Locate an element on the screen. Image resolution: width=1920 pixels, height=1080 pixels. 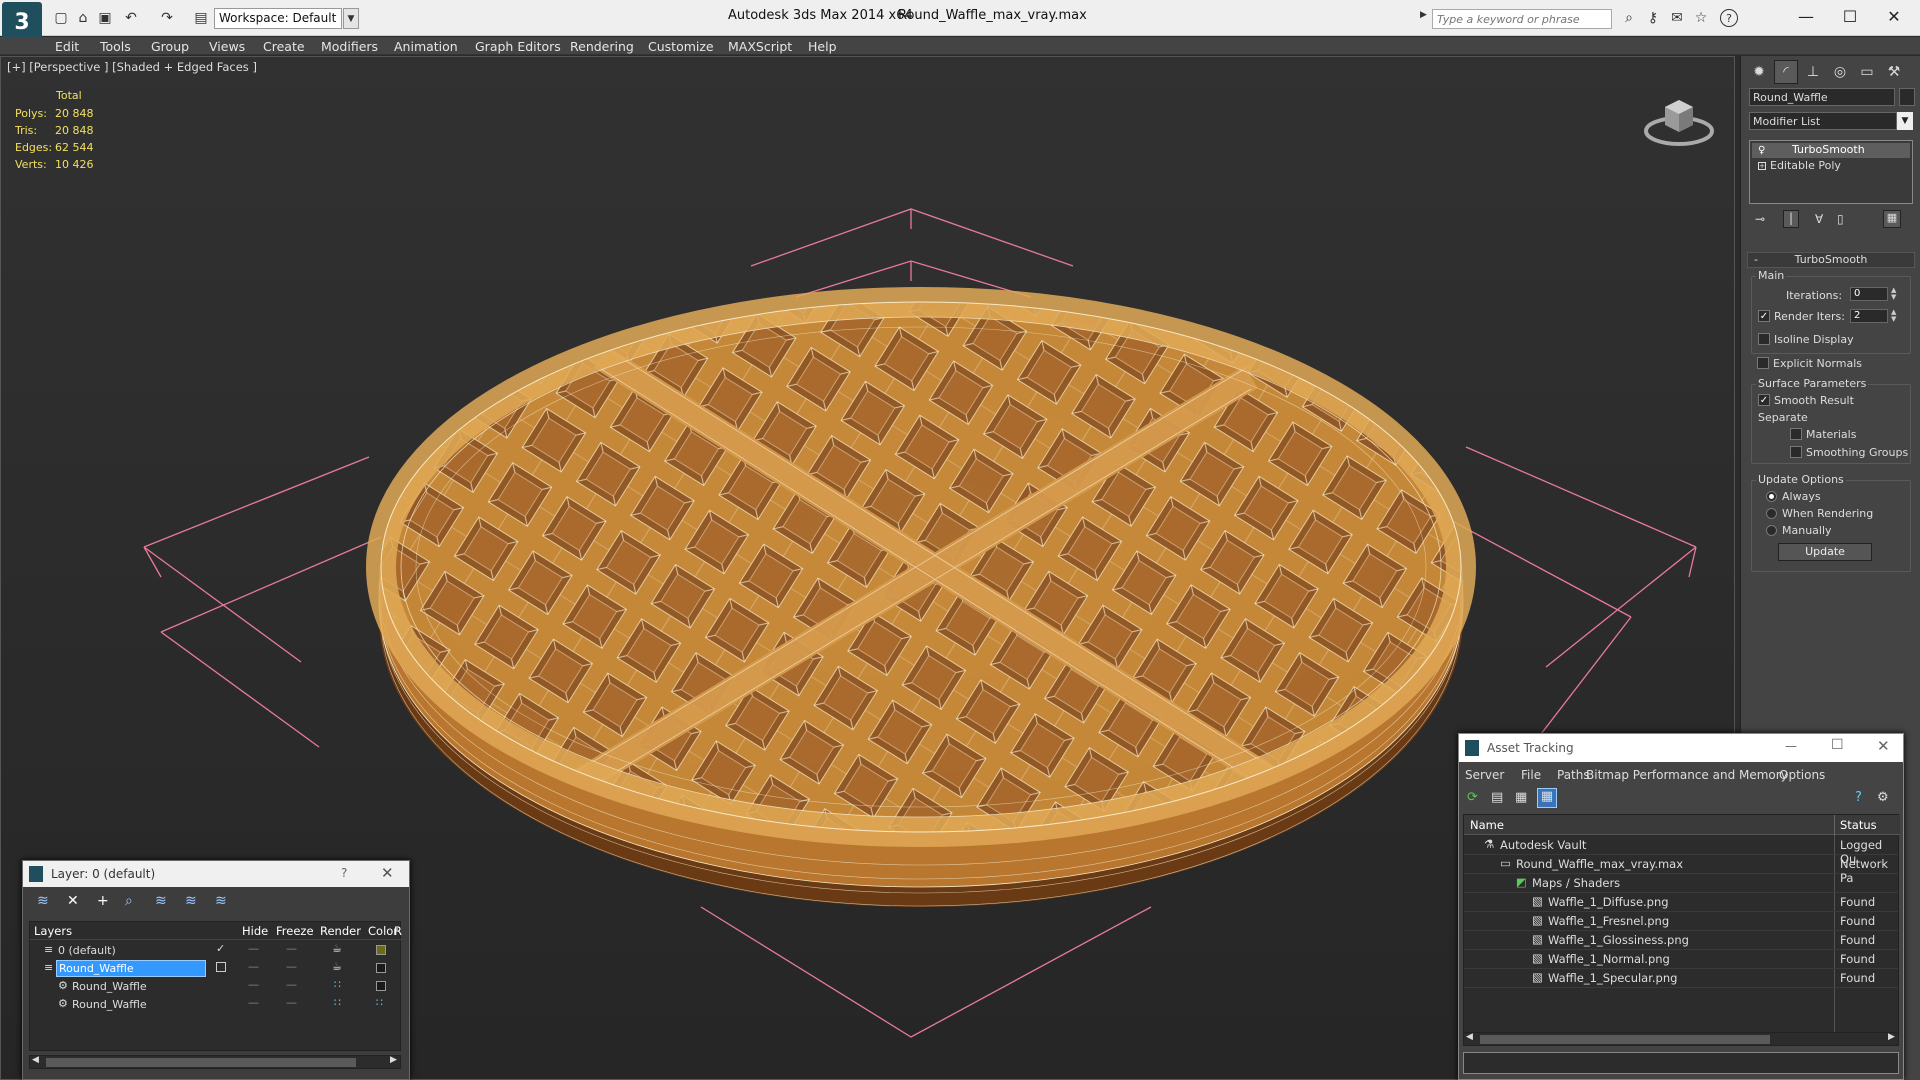
asset-horizontal-scrollbar: ◀ ▶ is located at coordinates (1681, 1039).